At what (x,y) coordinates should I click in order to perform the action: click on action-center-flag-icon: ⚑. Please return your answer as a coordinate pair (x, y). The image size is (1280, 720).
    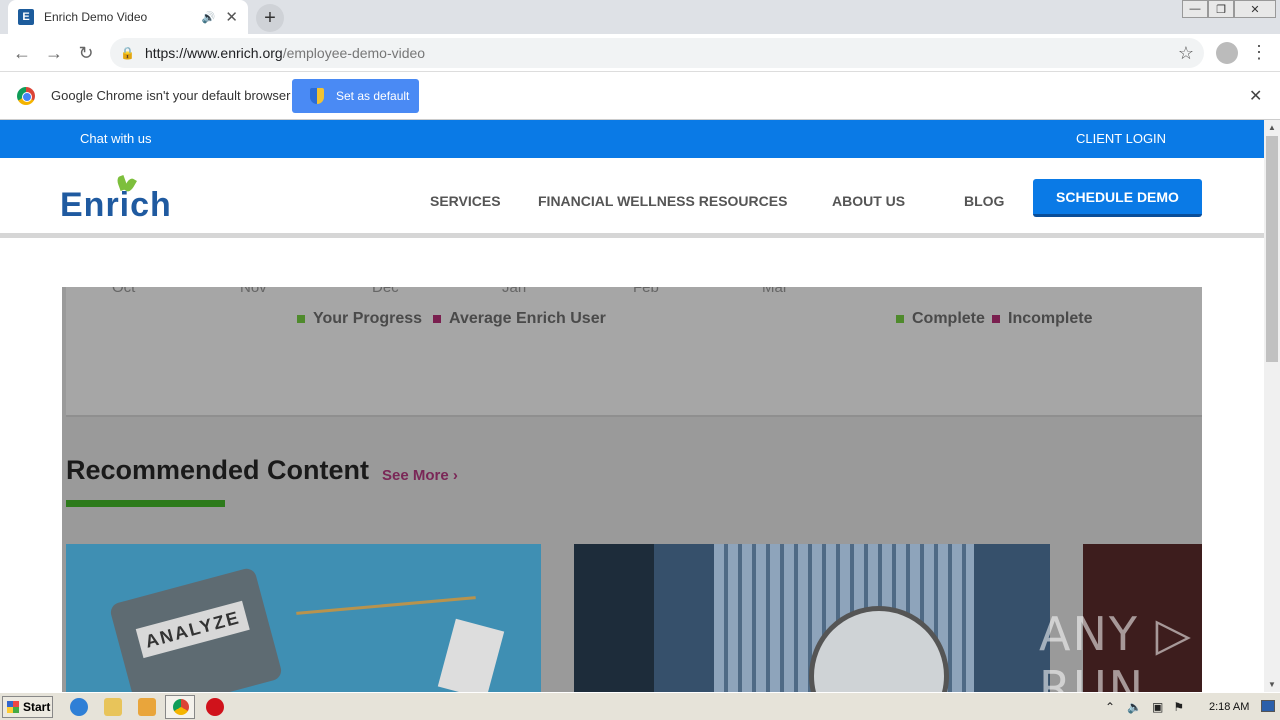
    Looking at the image, I should click on (1178, 707).